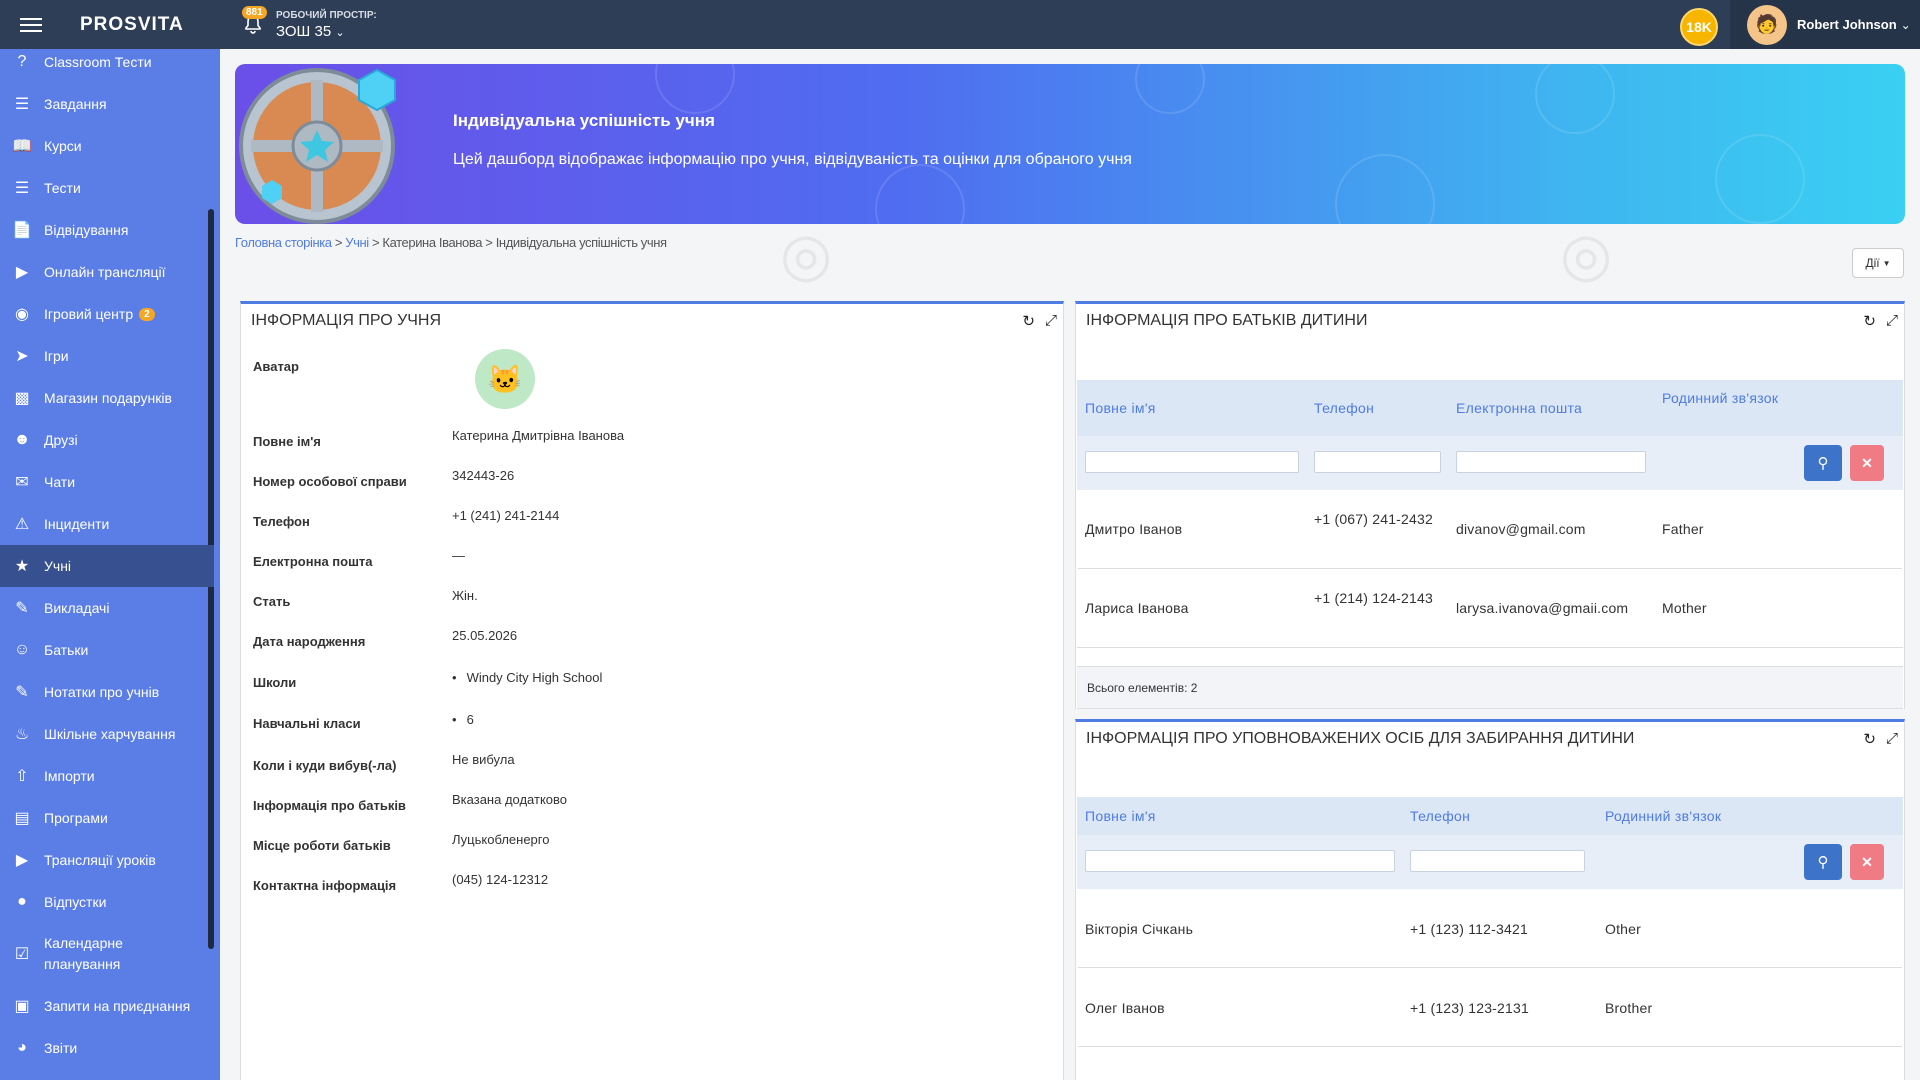 This screenshot has width=1920, height=1080. What do you see at coordinates (107, 272) in the screenshot?
I see `sidebar-item-5: ▶ Онлайн трансляції` at bounding box center [107, 272].